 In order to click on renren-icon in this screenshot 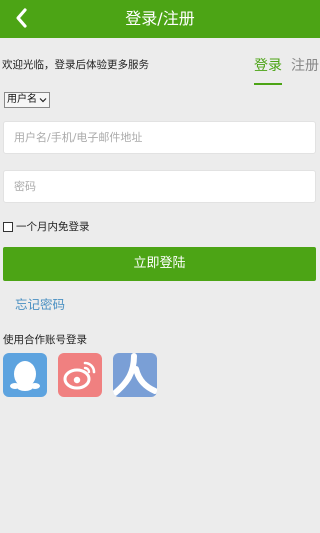, I will do `click(135, 374)`.